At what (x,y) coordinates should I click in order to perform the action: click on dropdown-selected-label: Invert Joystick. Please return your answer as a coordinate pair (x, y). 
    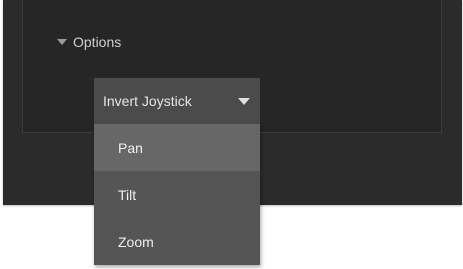
    Looking at the image, I should click on (147, 101).